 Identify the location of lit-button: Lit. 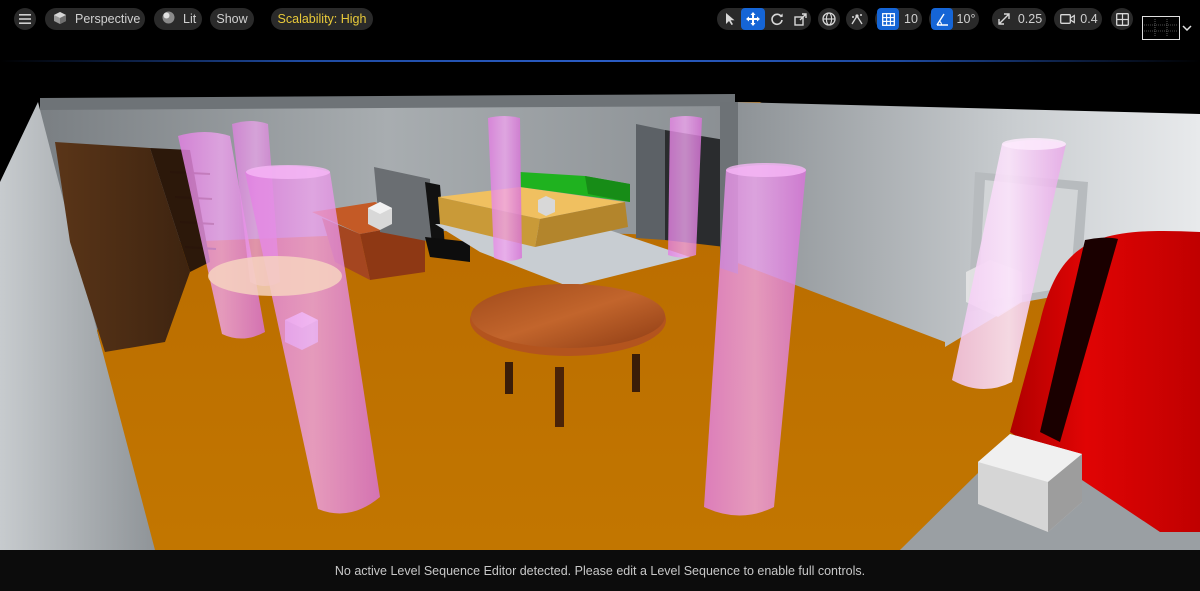
(178, 19).